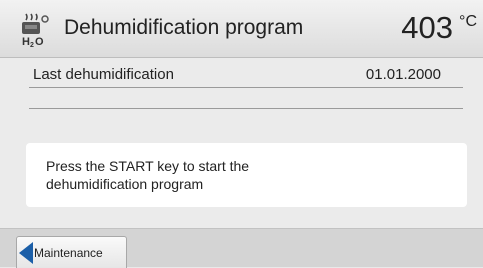 The image size is (483, 268). I want to click on empty-row, so click(246, 95).